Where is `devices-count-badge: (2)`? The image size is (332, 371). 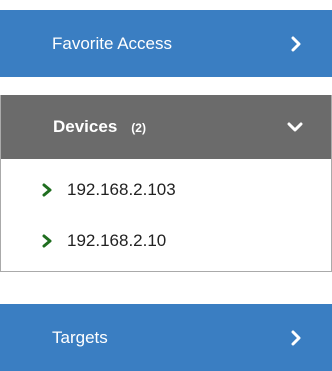
devices-count-badge: (2) is located at coordinates (138, 128).